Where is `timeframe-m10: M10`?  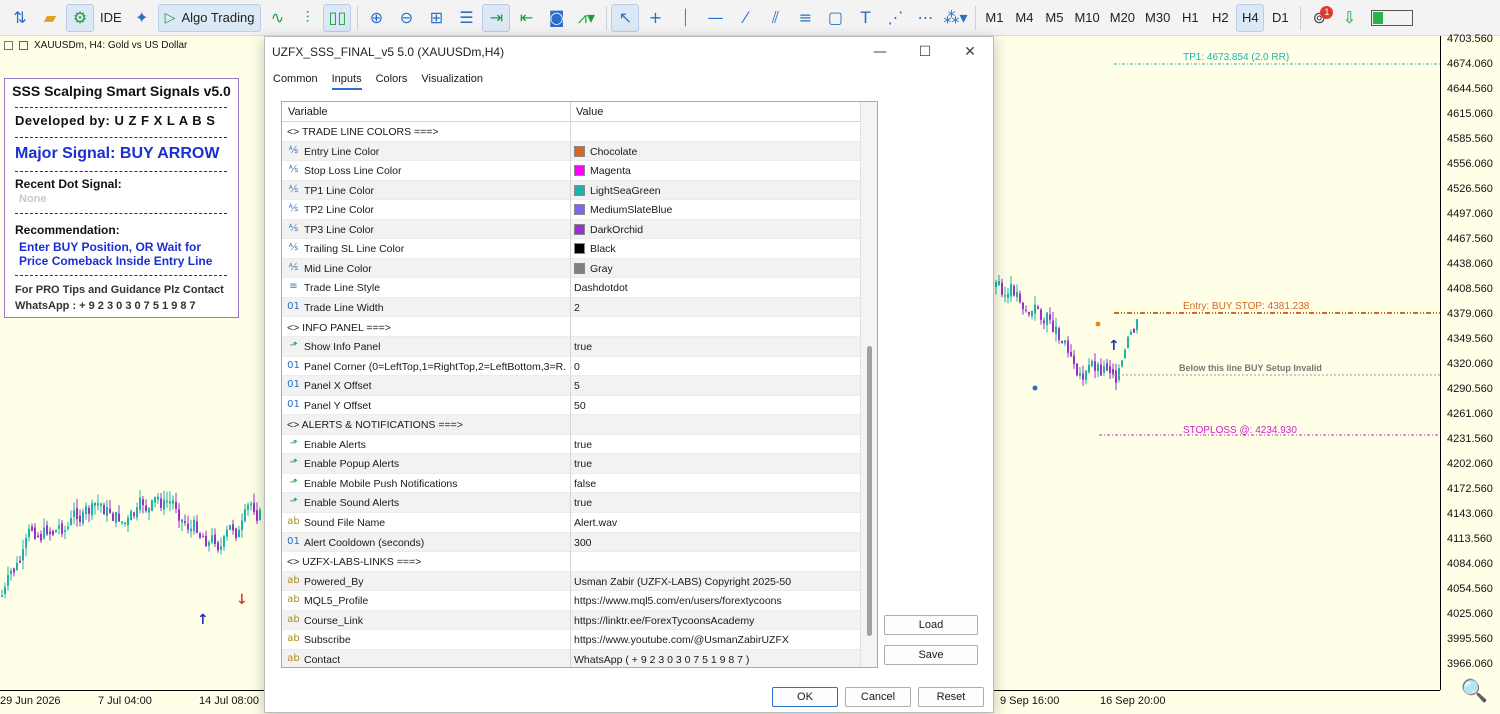 timeframe-m10: M10 is located at coordinates (1086, 18).